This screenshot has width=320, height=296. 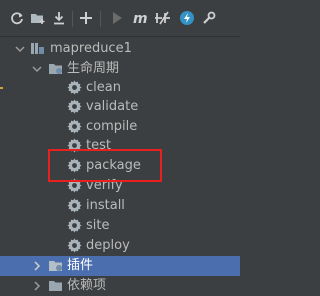 What do you see at coordinates (80, 265) in the screenshot?
I see `plugins-label: 插件` at bounding box center [80, 265].